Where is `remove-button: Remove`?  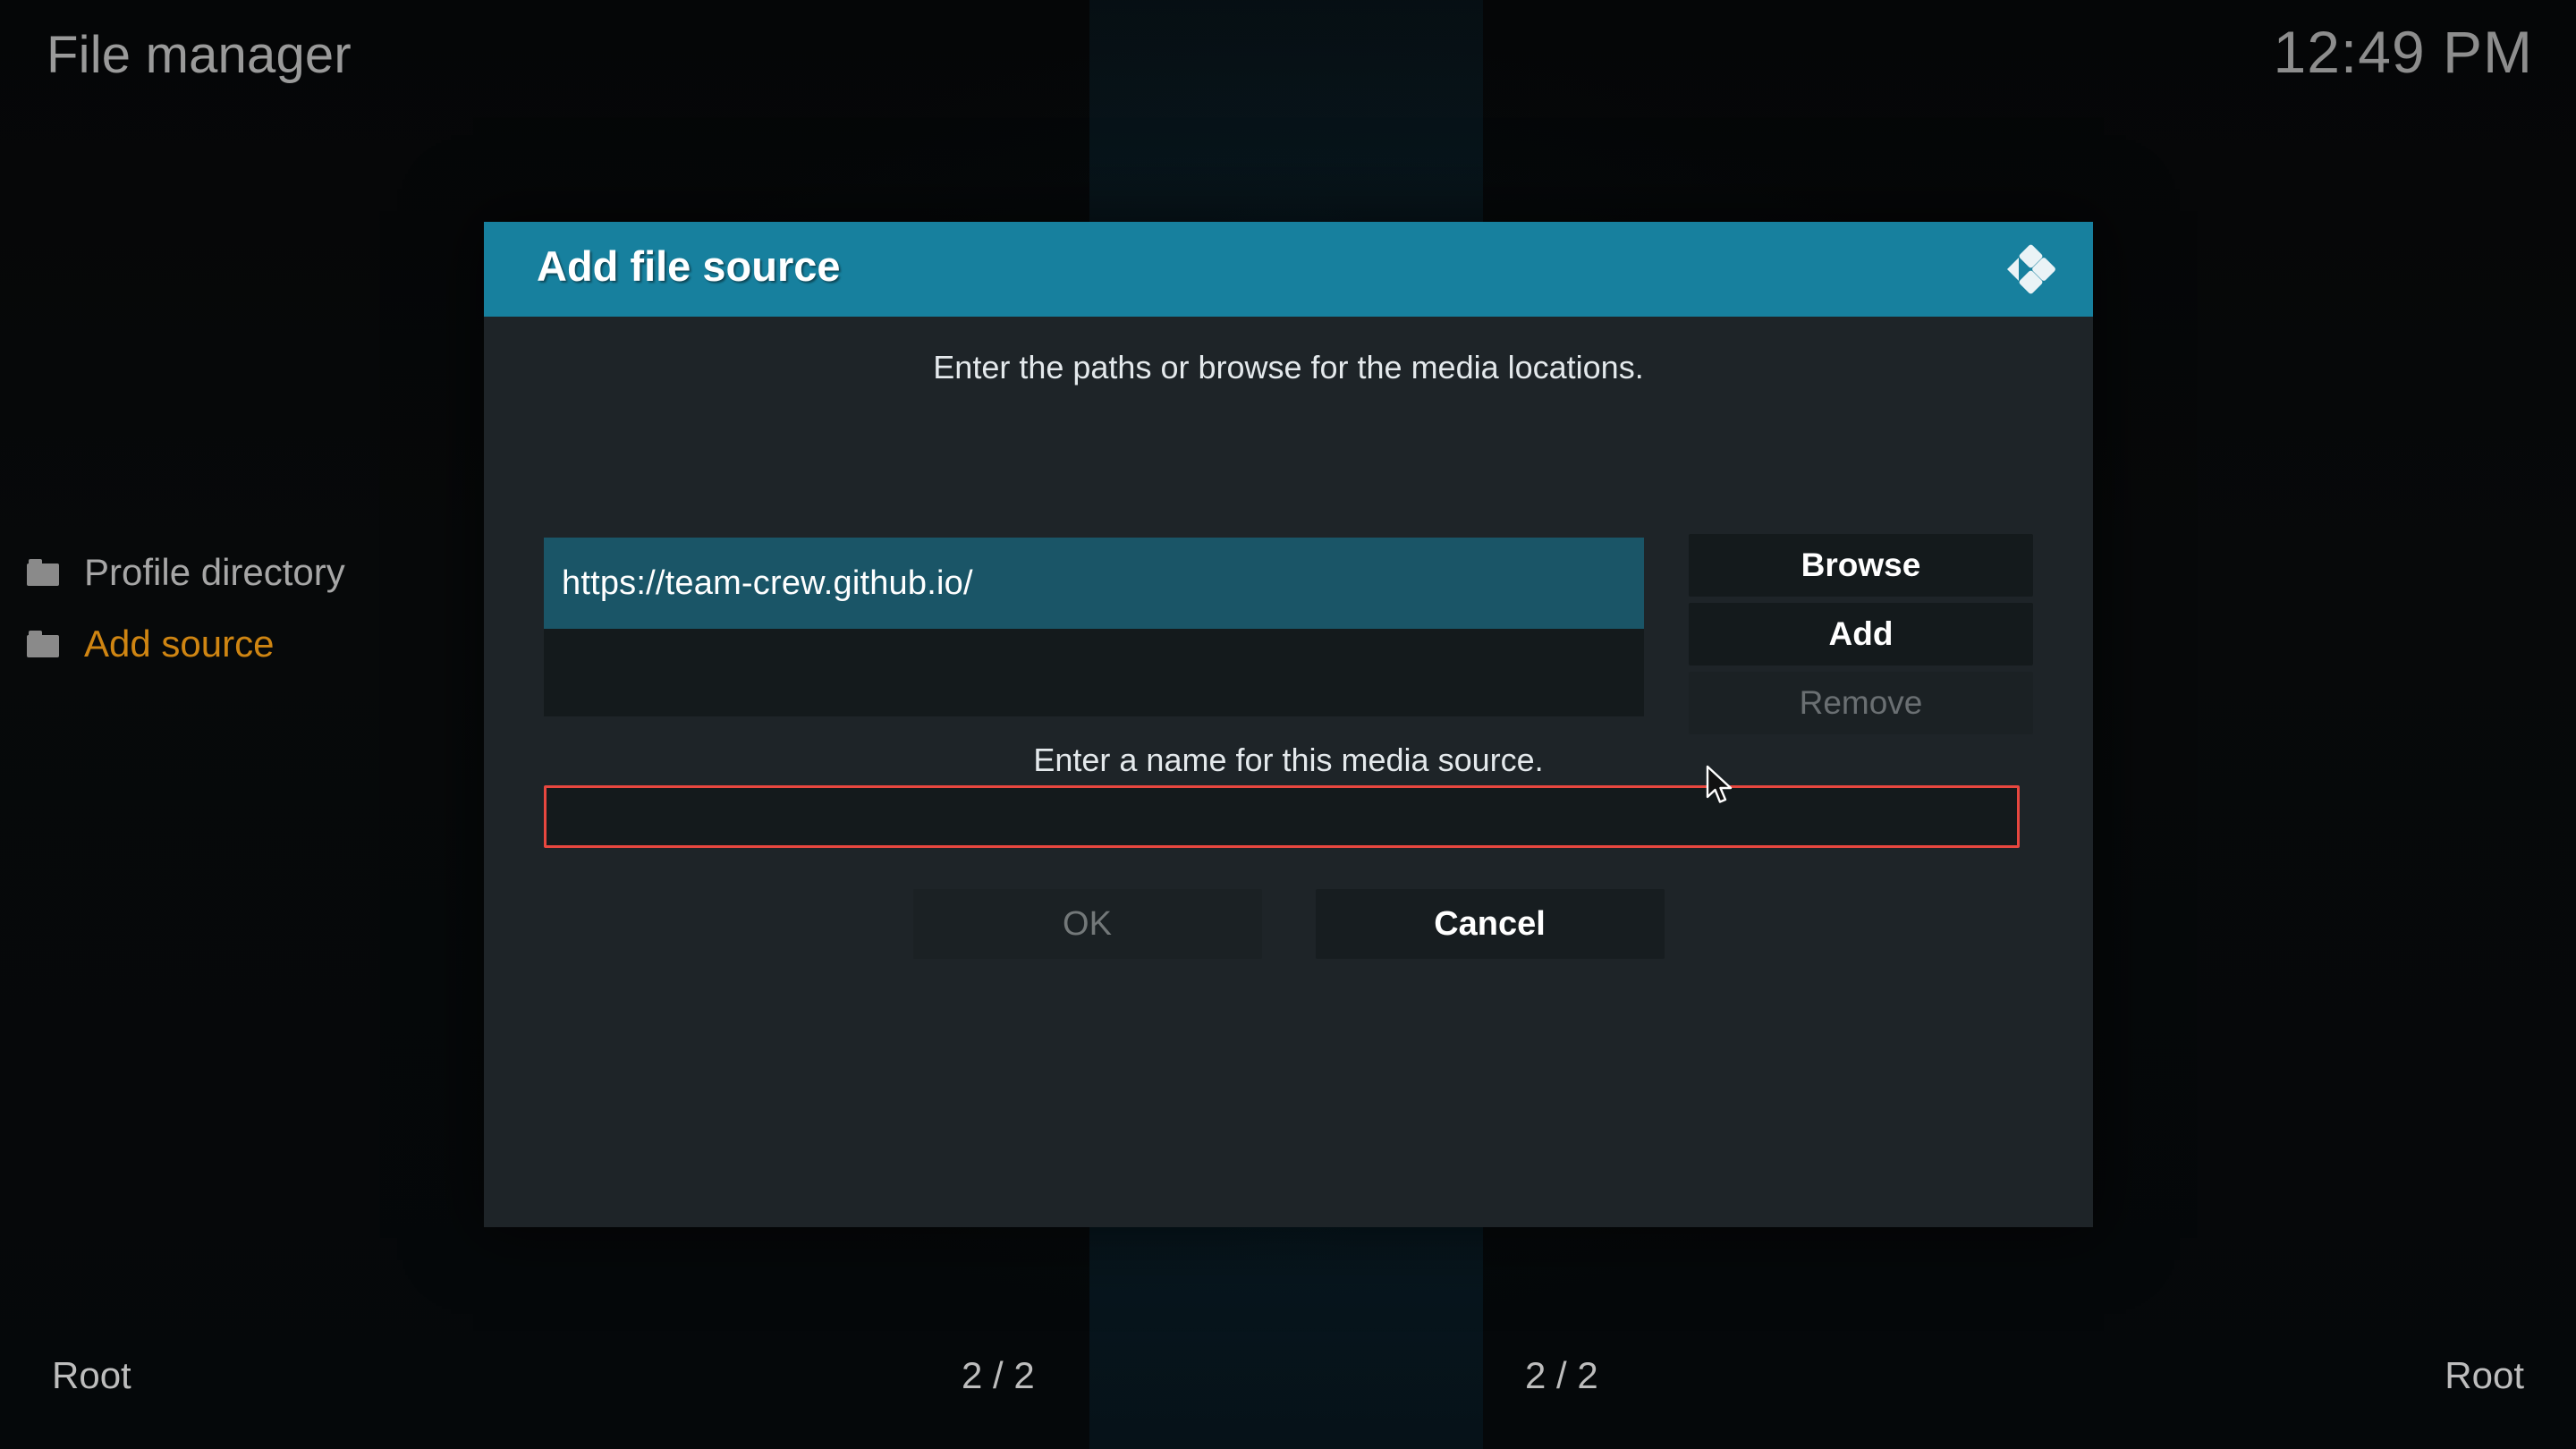
remove-button: Remove is located at coordinates (1861, 703).